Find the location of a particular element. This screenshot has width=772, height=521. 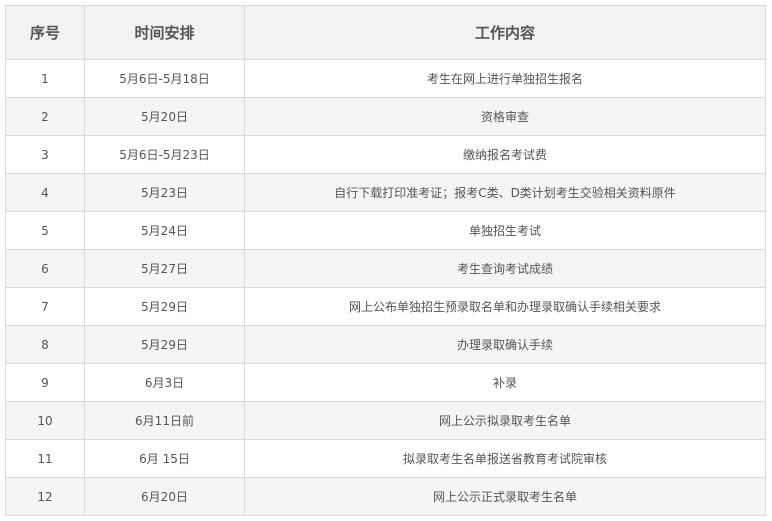

header-row: 序号 时间安排 工作内容 is located at coordinates (385, 32).